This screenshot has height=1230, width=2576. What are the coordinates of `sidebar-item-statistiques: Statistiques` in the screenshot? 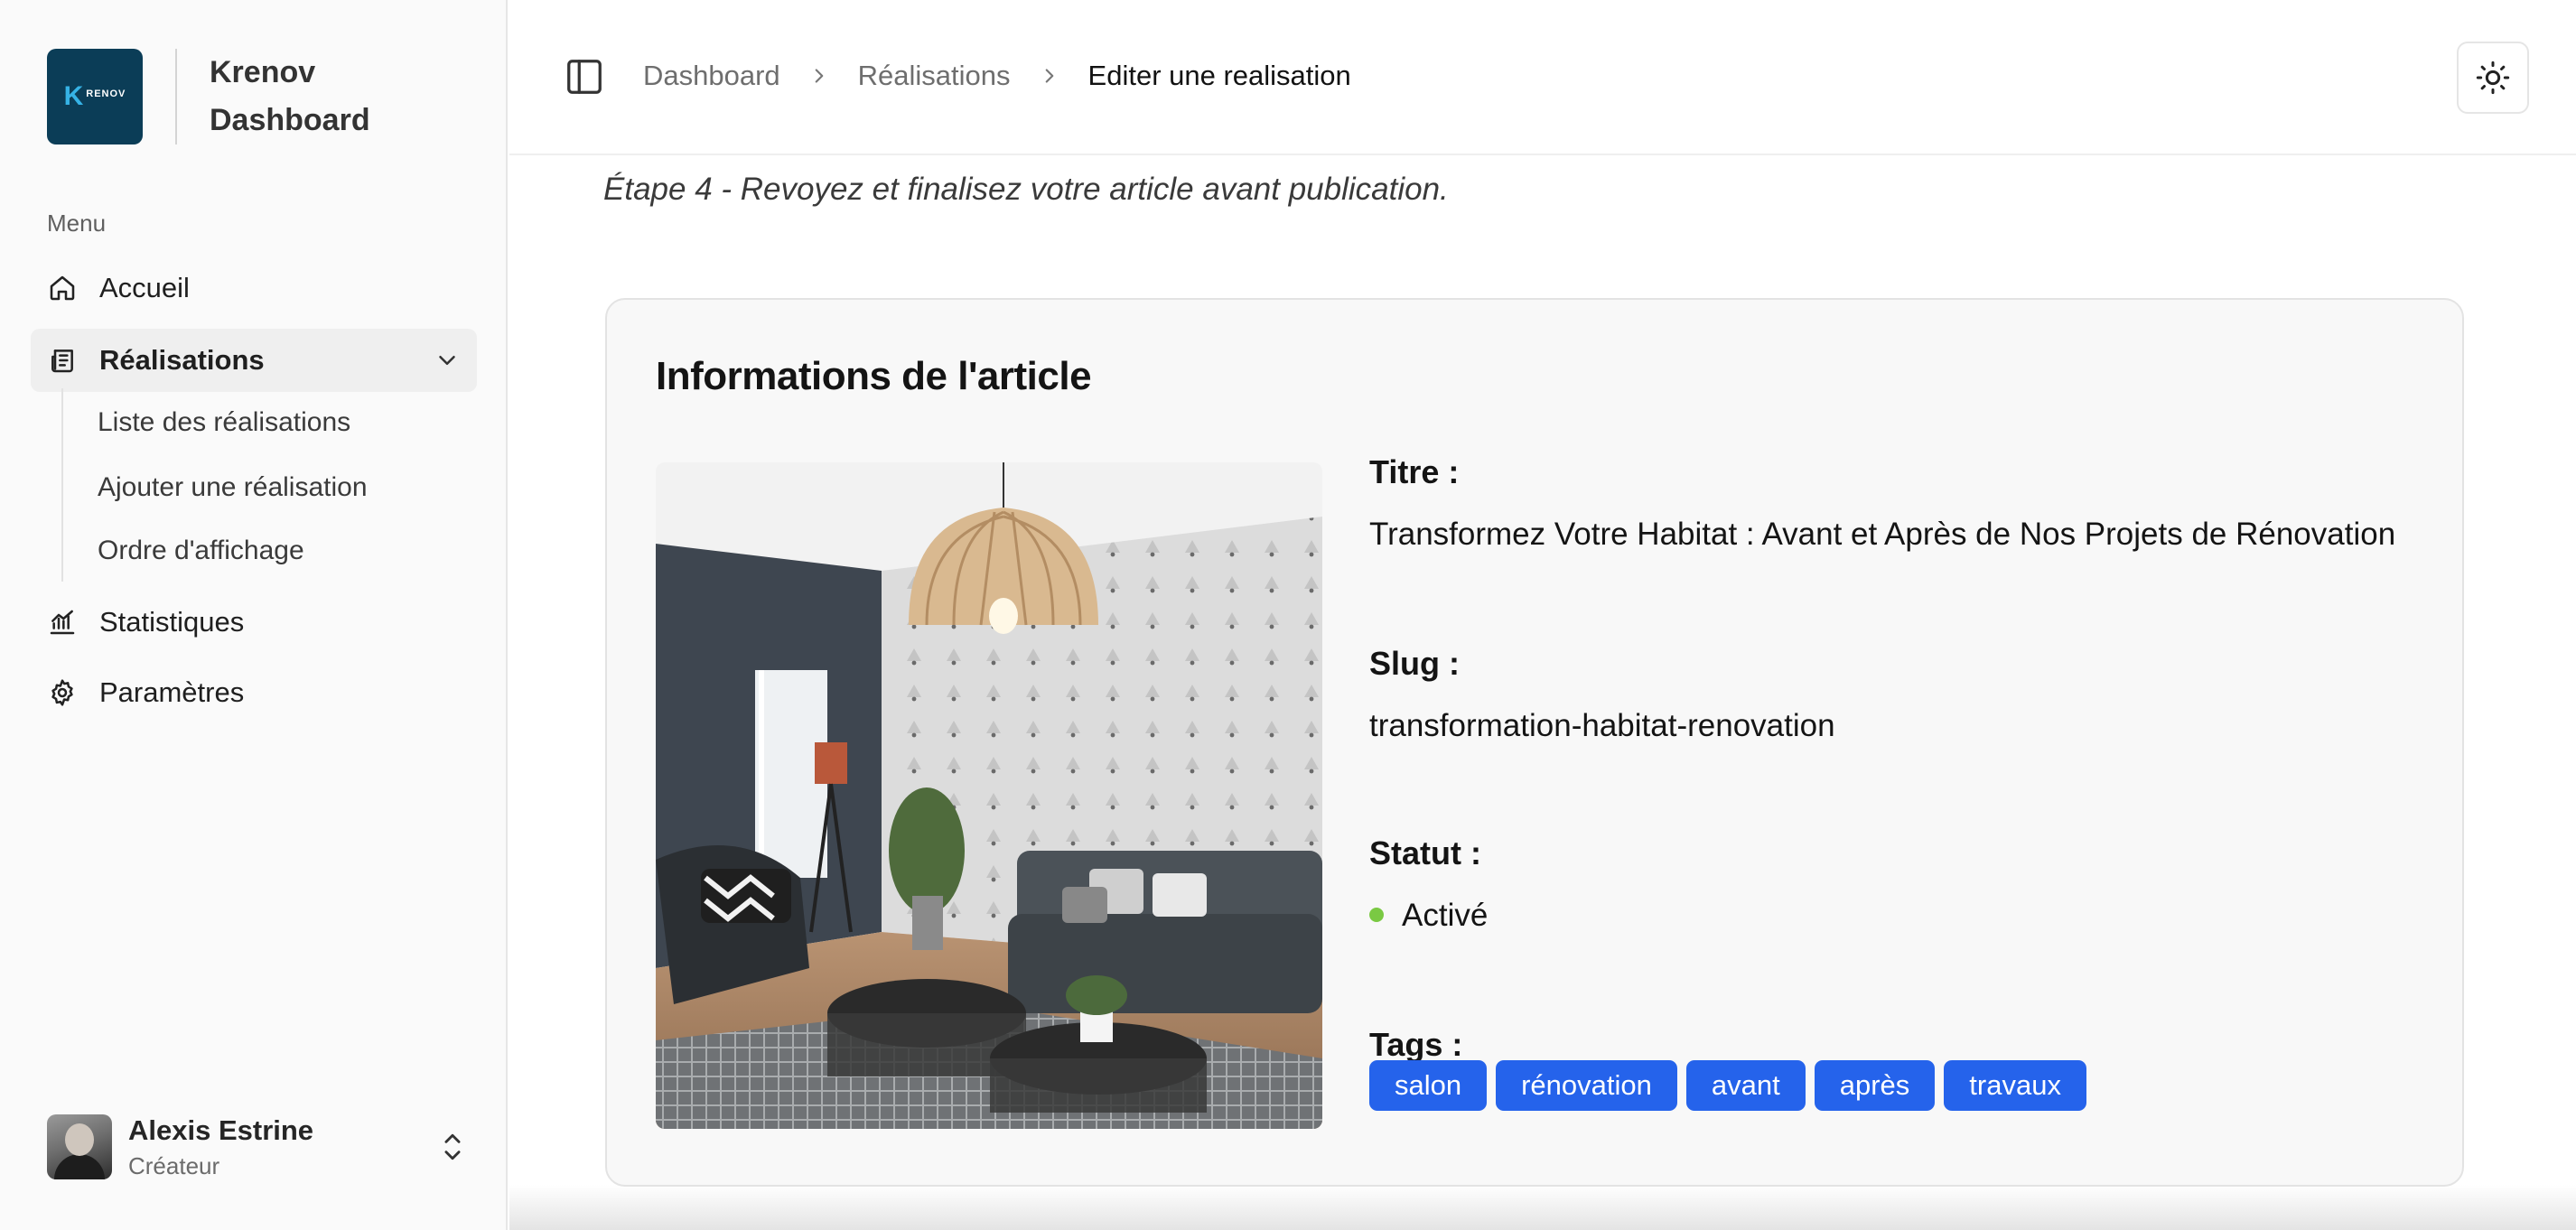 It's located at (254, 623).